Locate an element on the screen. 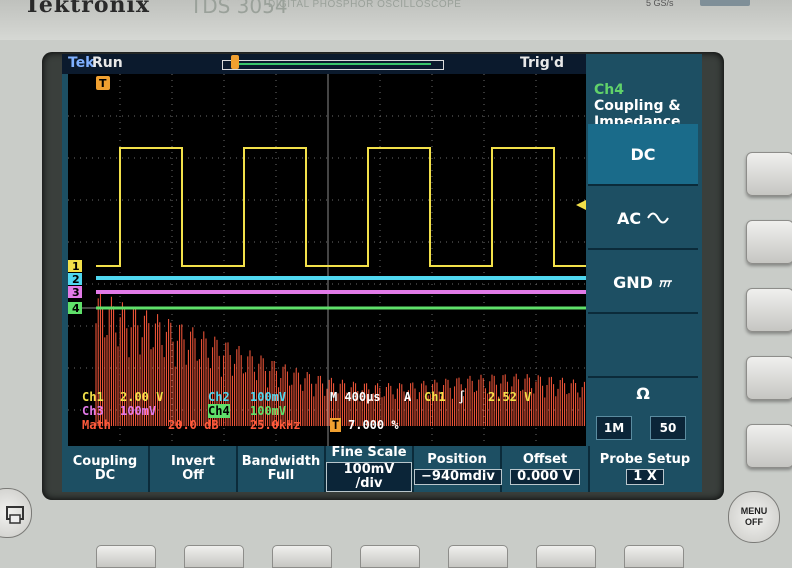 This screenshot has width=792, height=568. ch2-ground-marker: 2 is located at coordinates (75, 279).